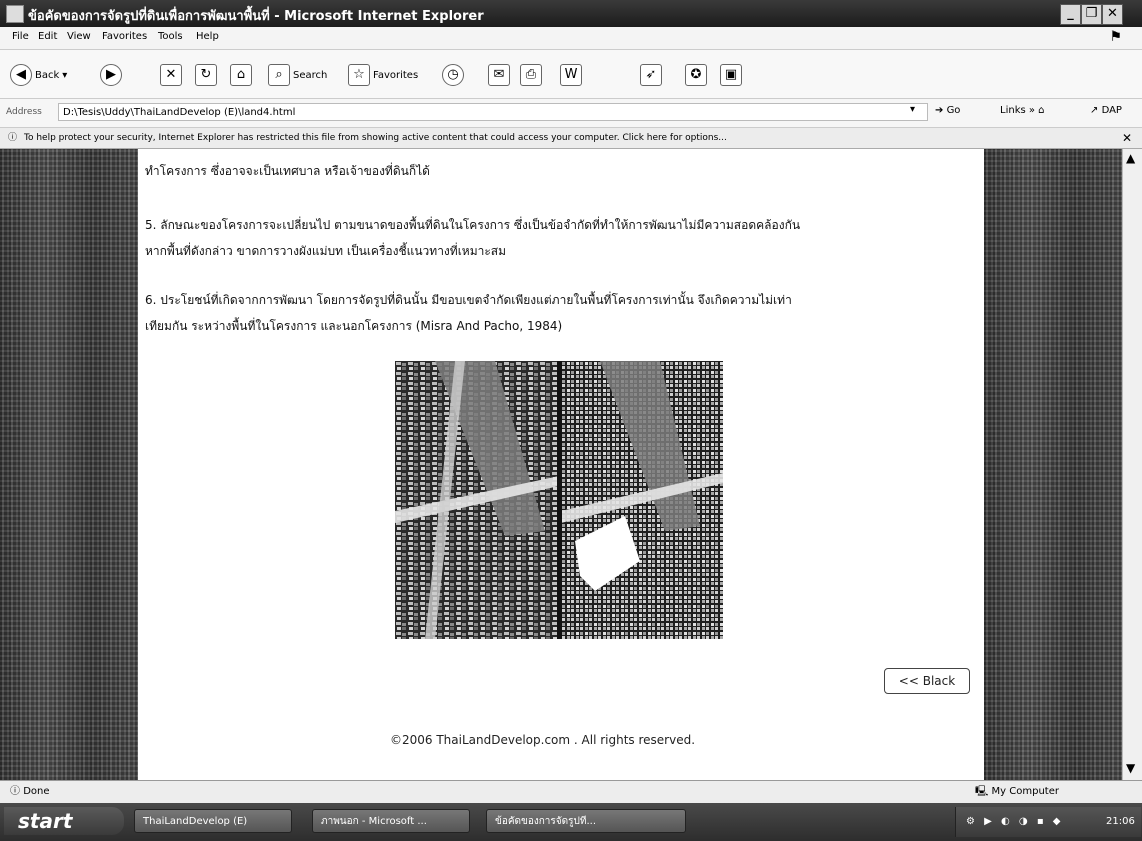  Describe the element at coordinates (24, 112) in the screenshot. I see `address-label: Address` at that location.